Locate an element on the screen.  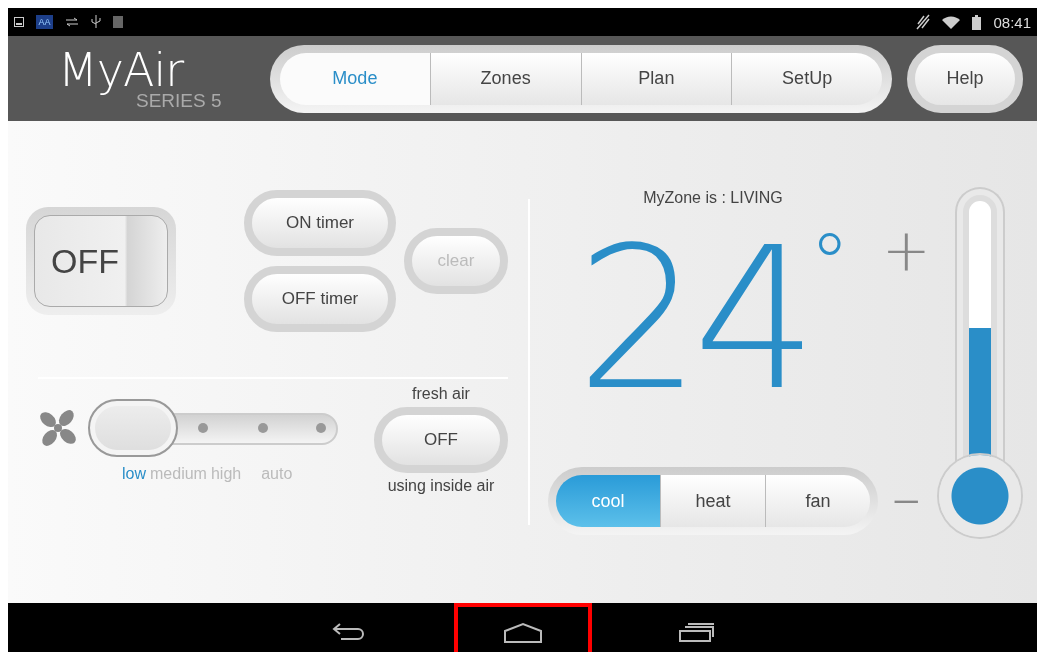
timer-button: ON timer is located at coordinates (320, 223).